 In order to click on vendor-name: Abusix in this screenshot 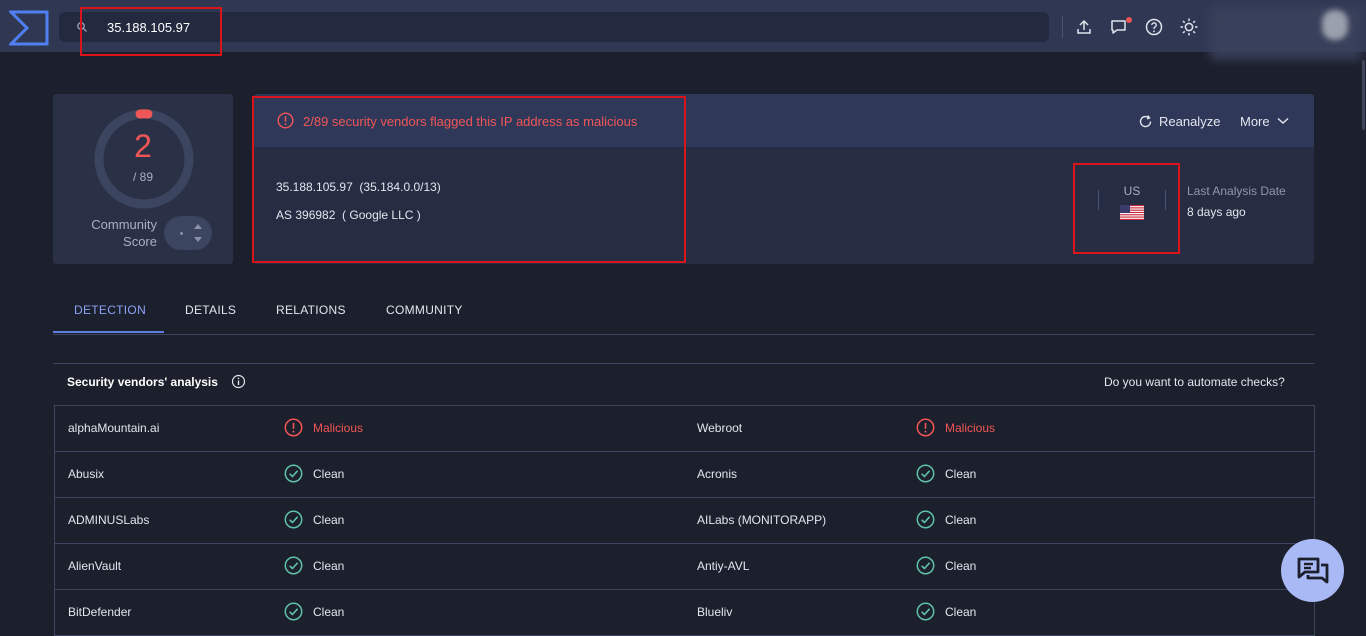, I will do `click(86, 474)`.